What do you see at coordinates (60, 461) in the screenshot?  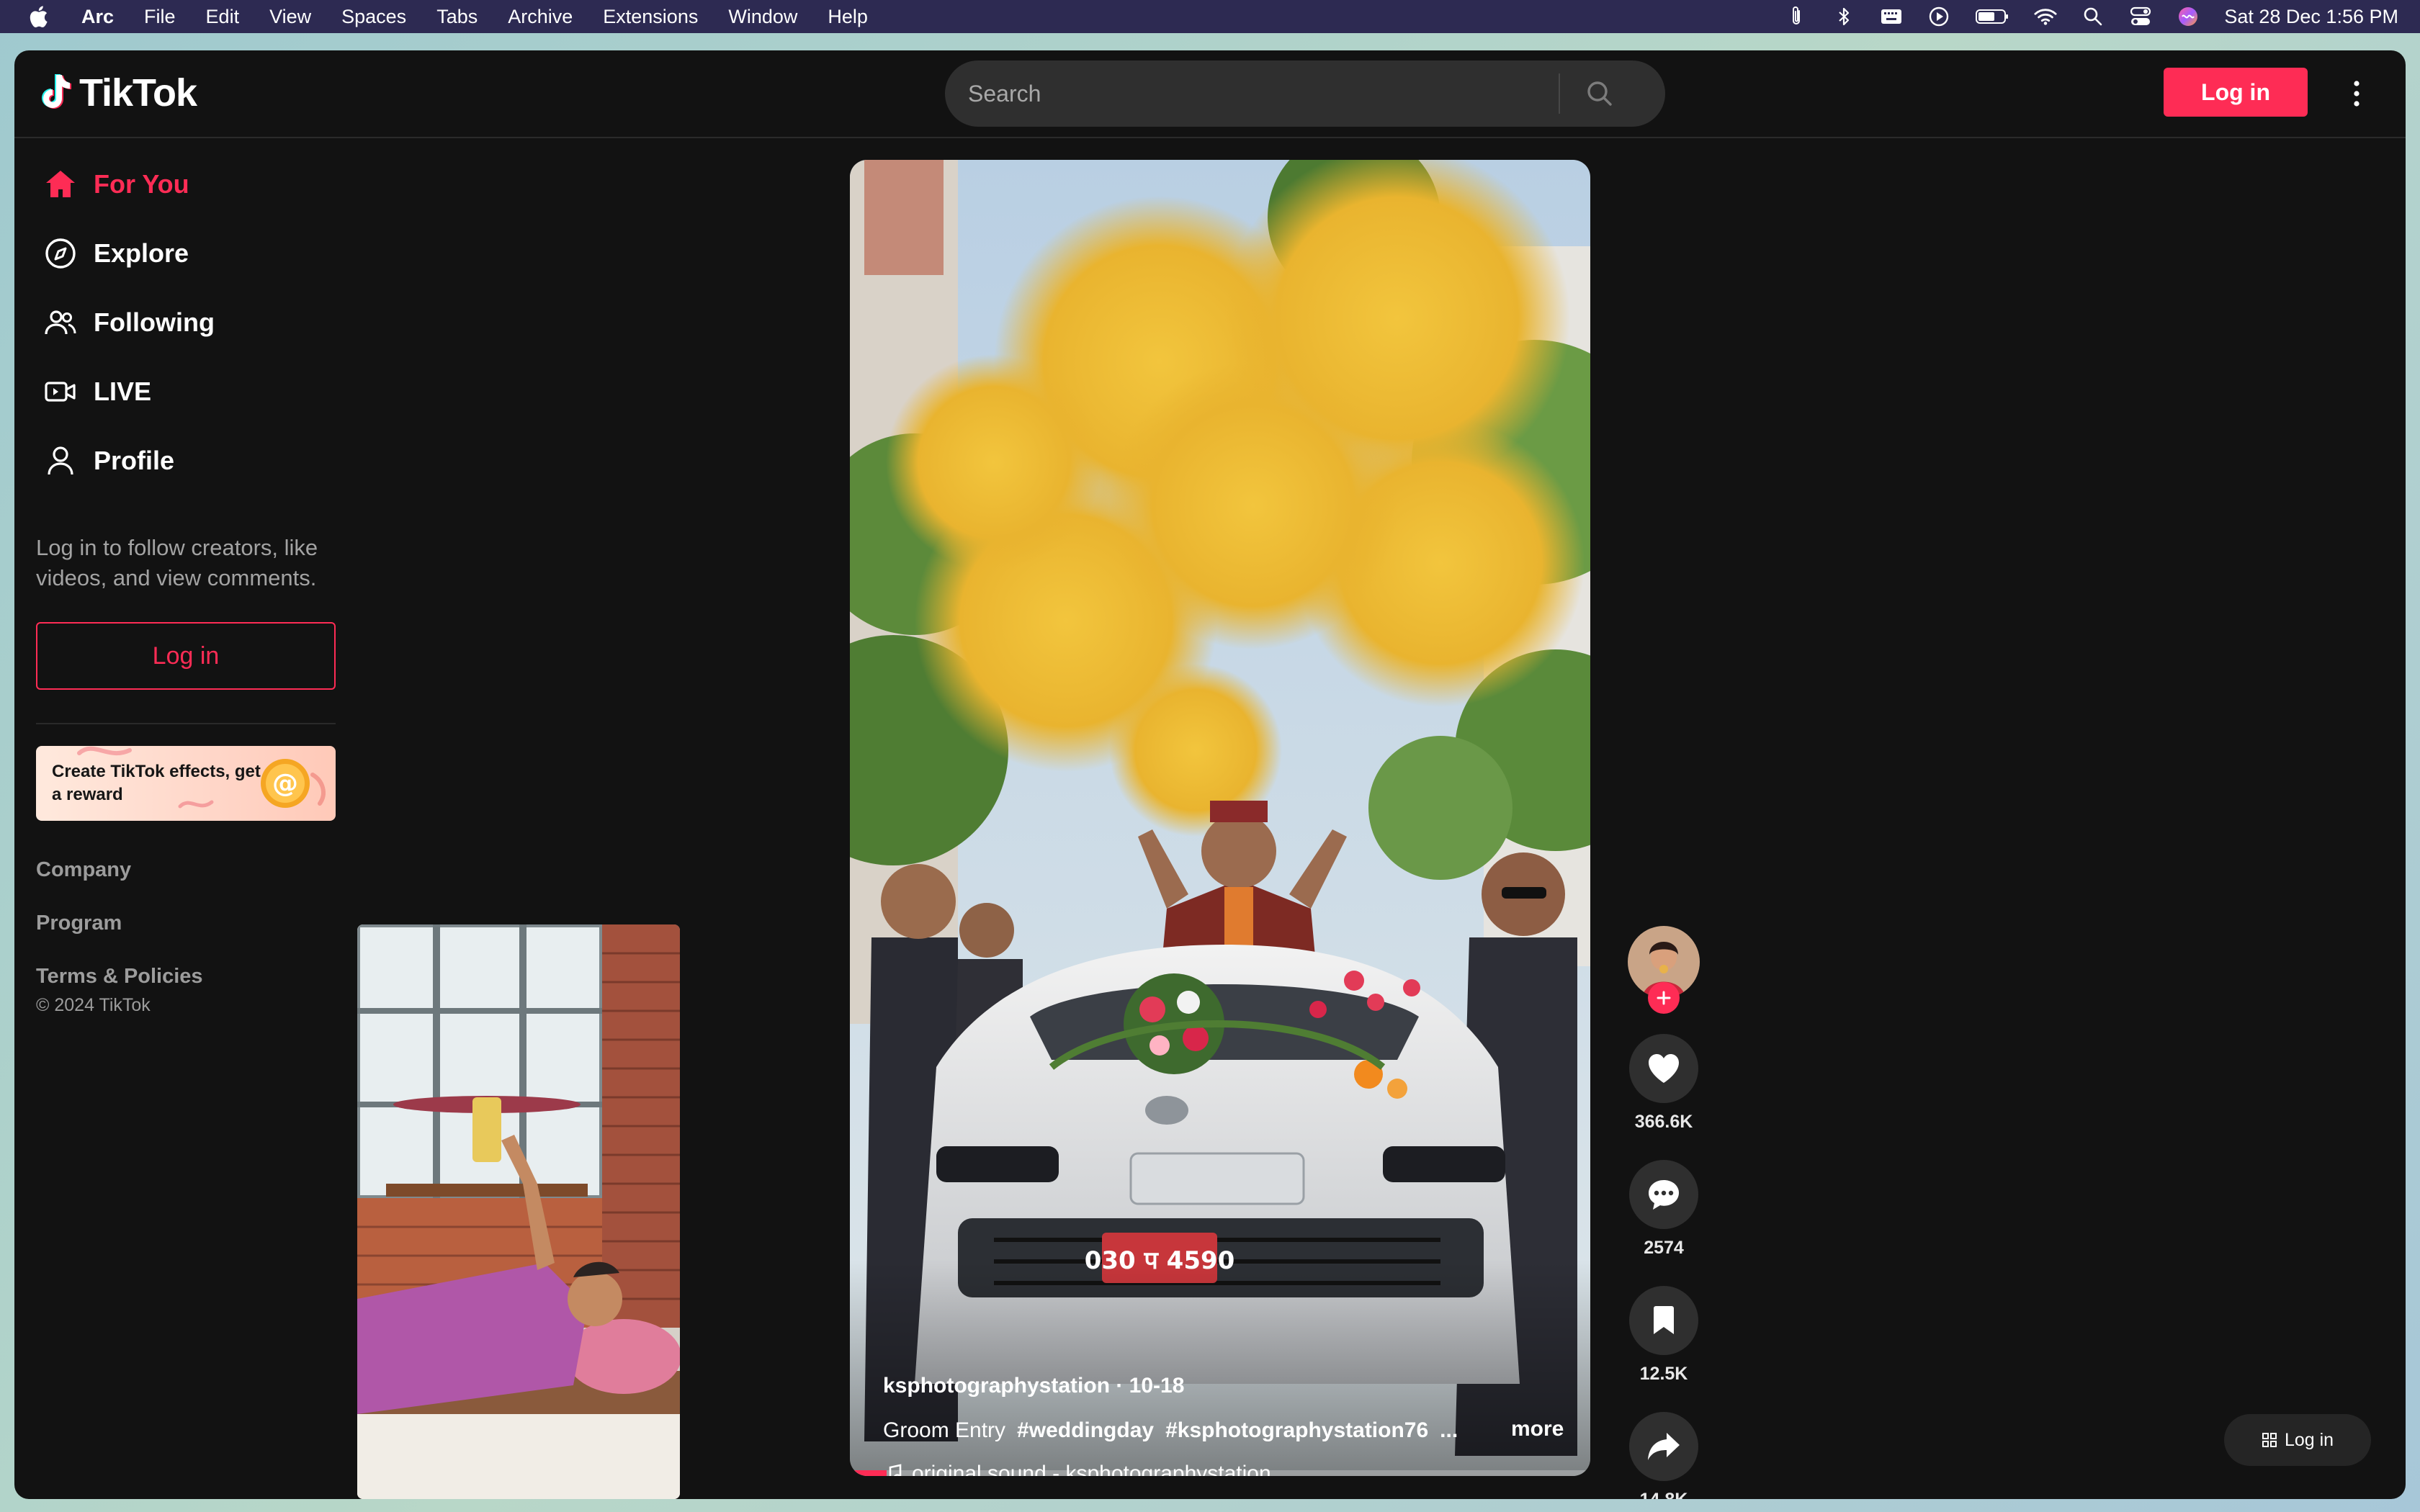 I see `person-icon` at bounding box center [60, 461].